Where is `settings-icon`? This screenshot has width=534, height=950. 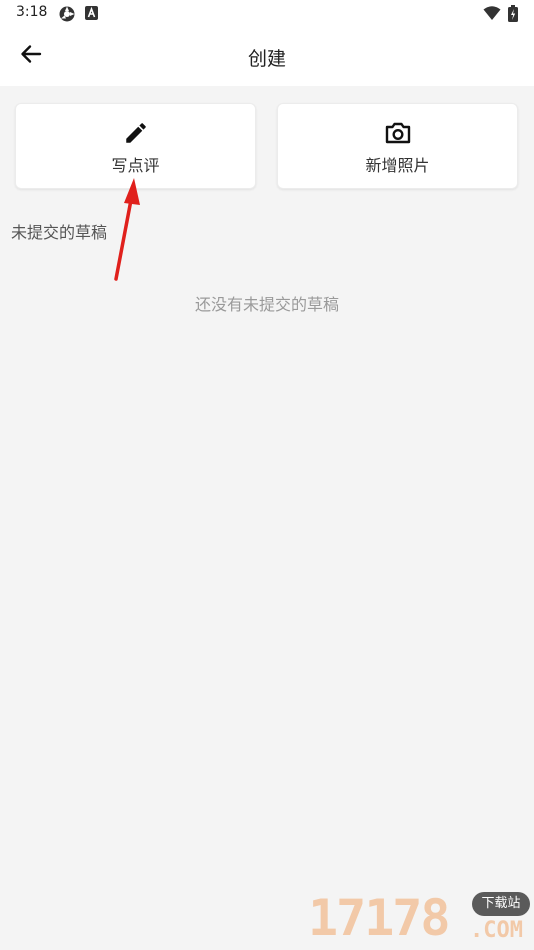
settings-icon is located at coordinates (67, 16).